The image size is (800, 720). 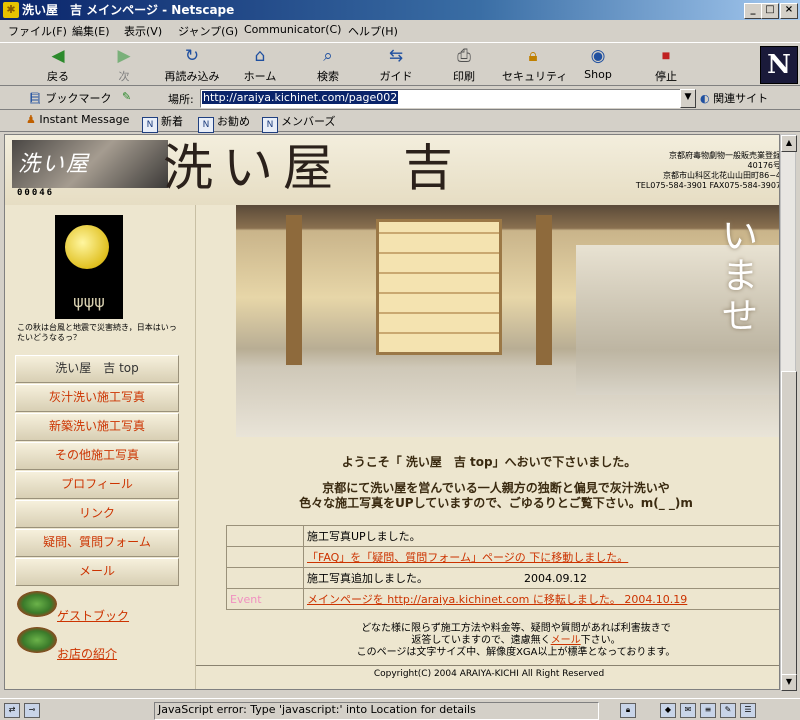 What do you see at coordinates (93, 615) in the screenshot?
I see `guestbook-link: ゲストブック` at bounding box center [93, 615].